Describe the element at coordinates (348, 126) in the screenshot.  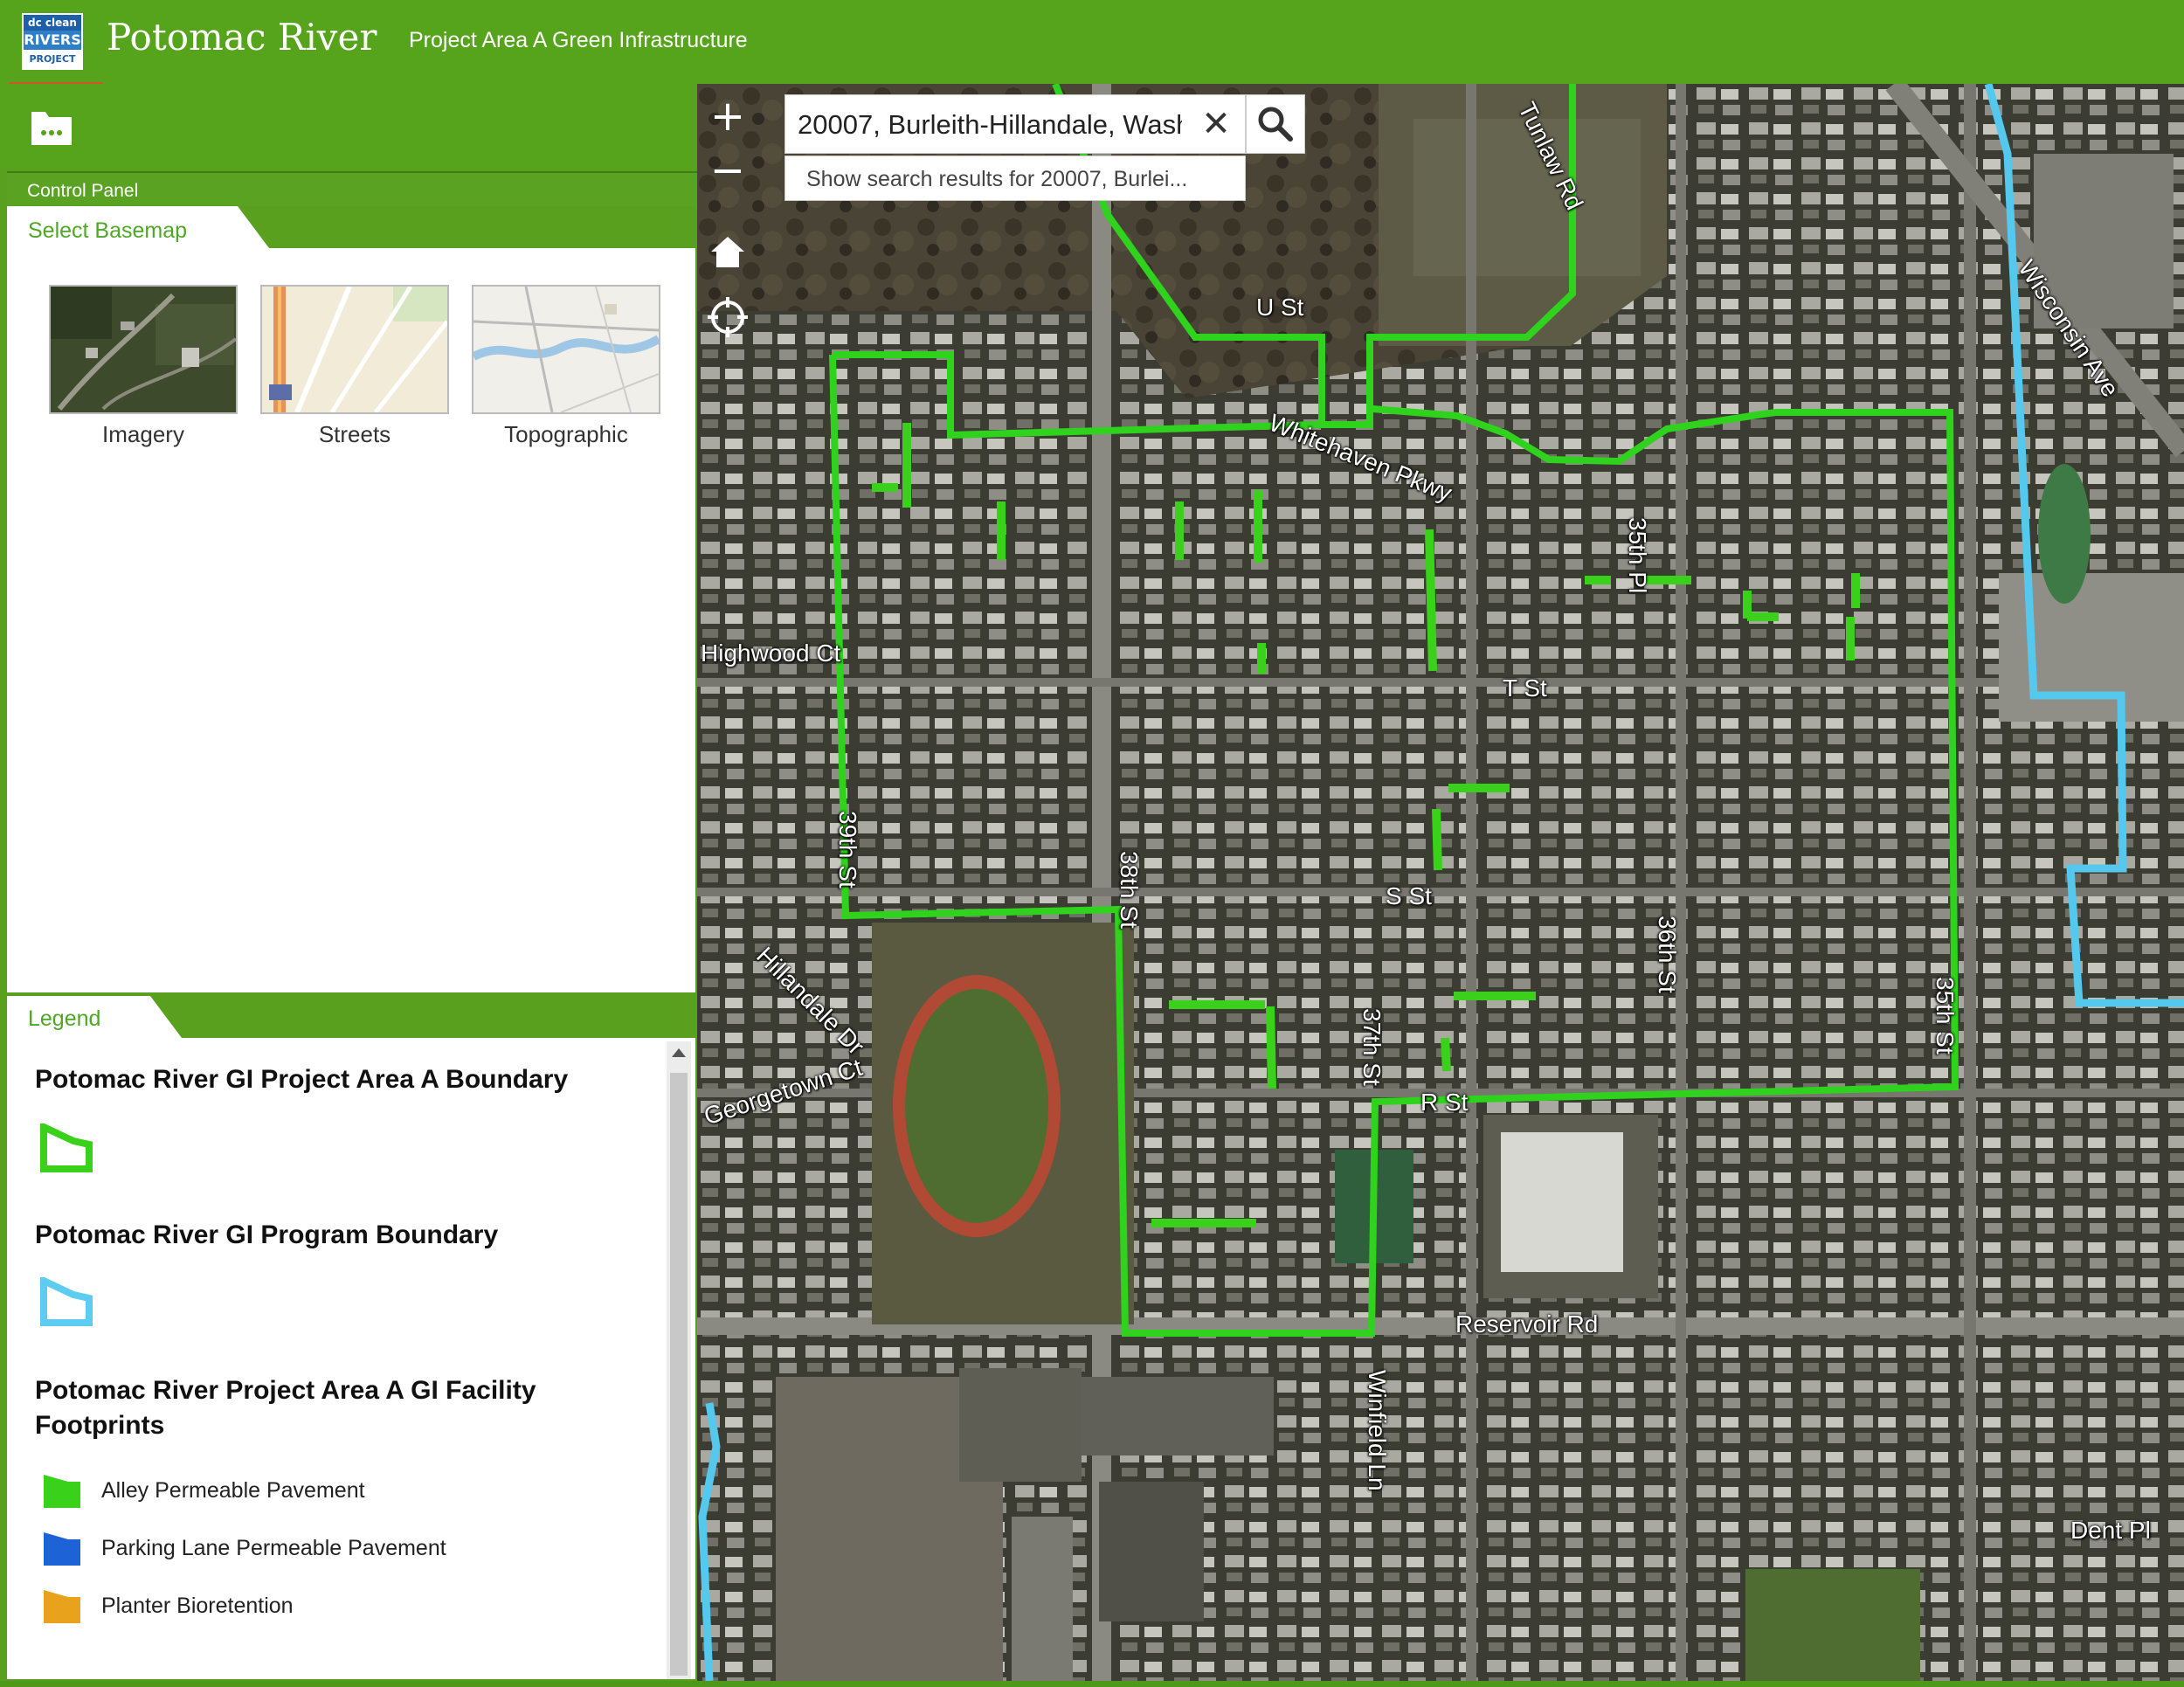
I see `side-toolbar` at that location.